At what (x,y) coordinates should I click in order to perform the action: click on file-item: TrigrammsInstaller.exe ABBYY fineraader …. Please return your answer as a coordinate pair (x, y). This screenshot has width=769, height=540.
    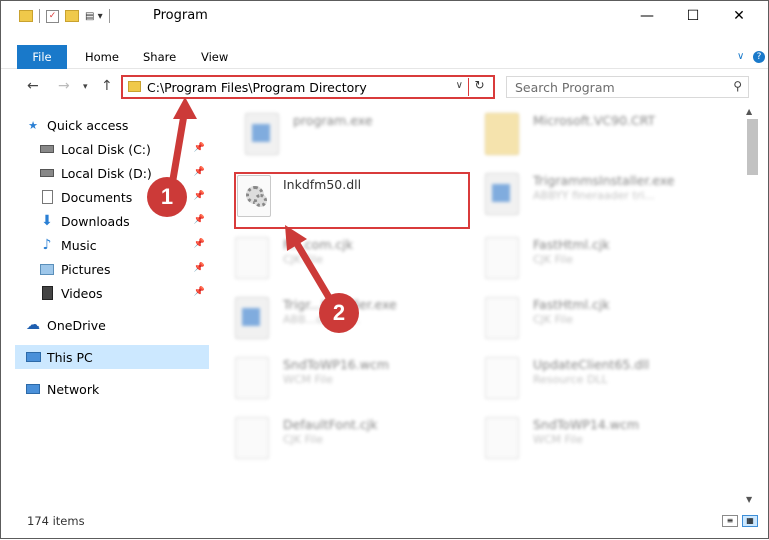
    Looking at the image, I should click on (576, 194).